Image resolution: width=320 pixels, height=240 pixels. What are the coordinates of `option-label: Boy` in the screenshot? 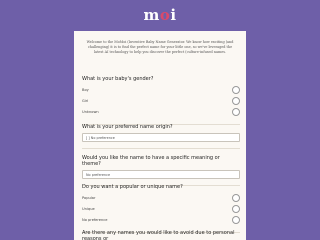 It's located at (85, 90).